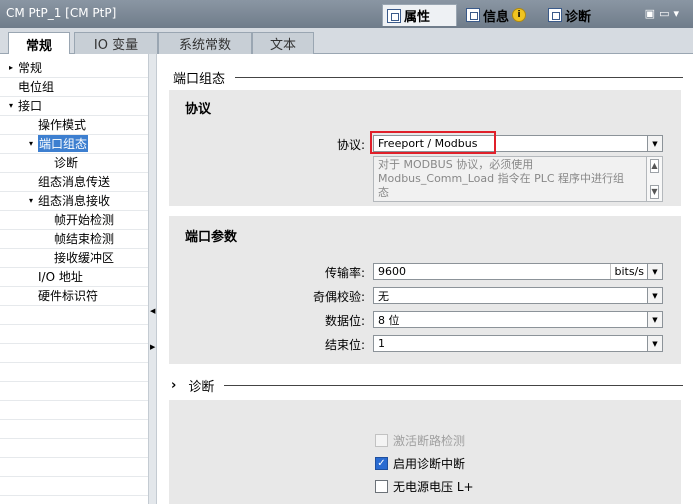 This screenshot has width=693, height=504. Describe the element at coordinates (346, 14) in the screenshot. I see `window-titlebar: CM PtP_1 [CM PtP] 属性 信息 i 诊断 ▣▭▾` at that location.